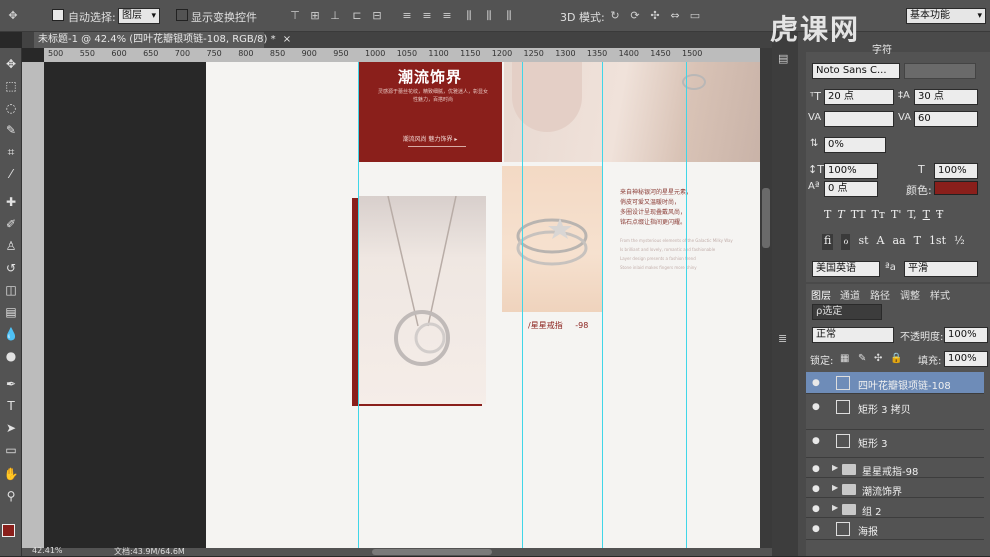 The image size is (990, 557). I want to click on stylistic-alternates-button: aa, so click(898, 242).